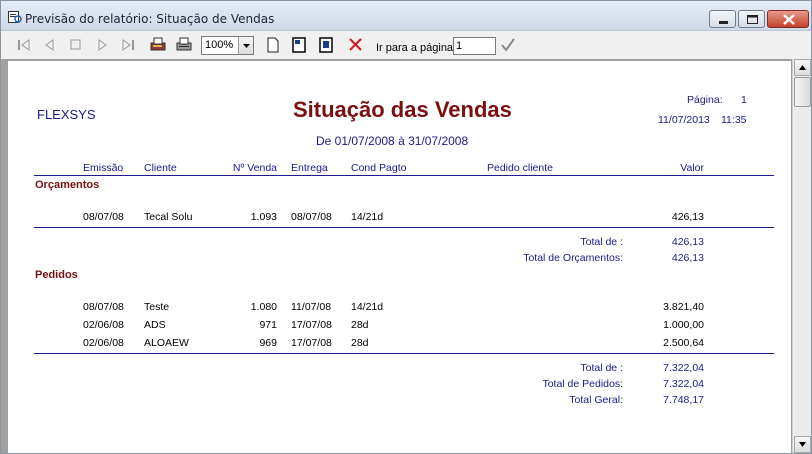 This screenshot has width=812, height=454. I want to click on page-width-button, so click(273, 45).